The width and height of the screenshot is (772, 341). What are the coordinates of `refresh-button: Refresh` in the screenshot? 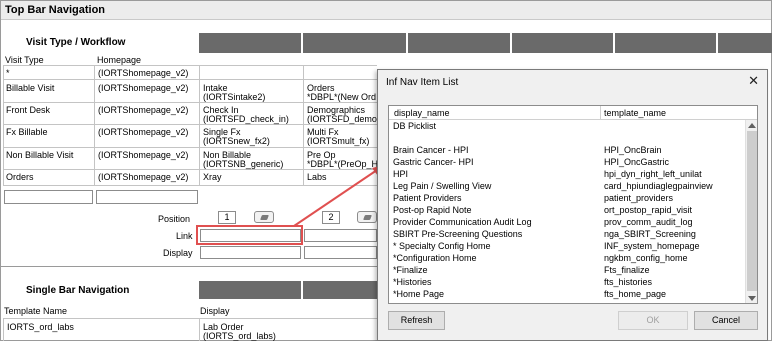 It's located at (416, 320).